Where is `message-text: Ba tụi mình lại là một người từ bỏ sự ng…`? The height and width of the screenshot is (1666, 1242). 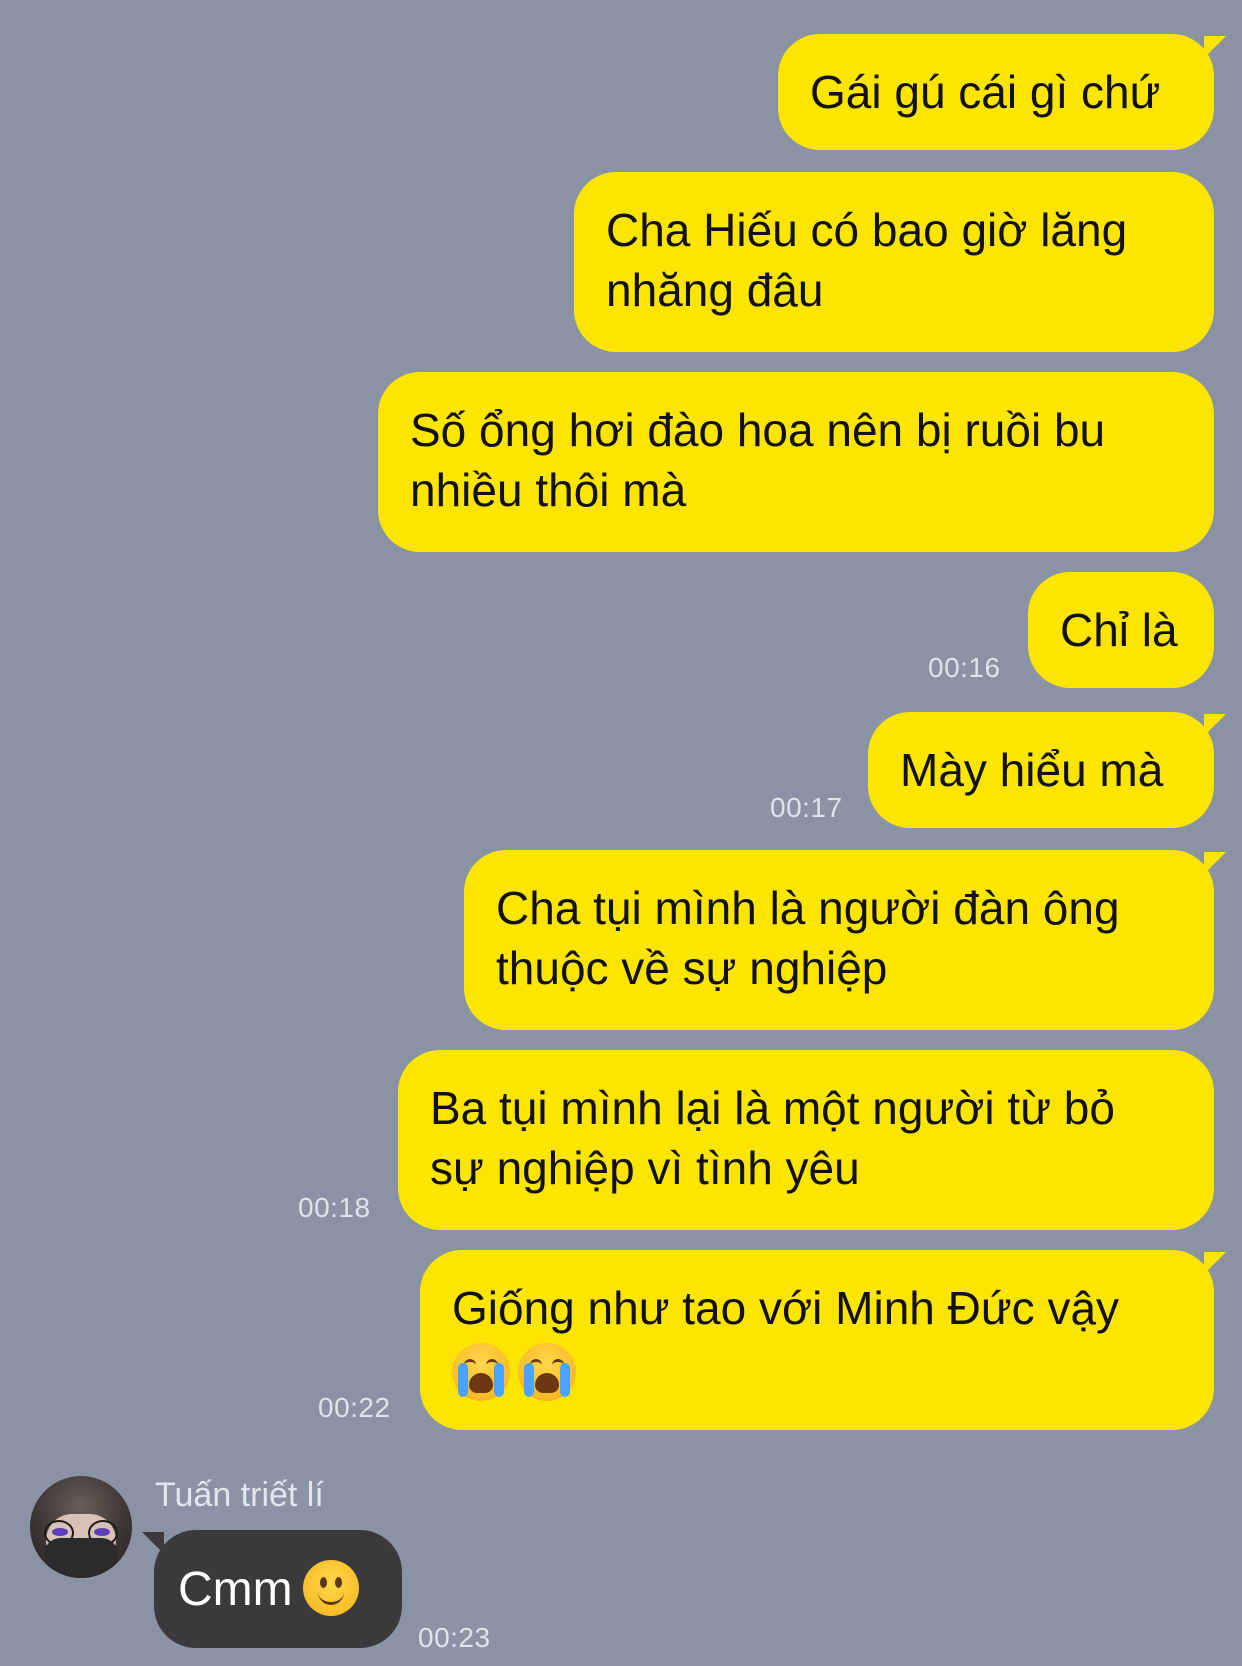
message-text: Ba tụi mình lại là một người từ bỏ sự ng… is located at coordinates (772, 1138).